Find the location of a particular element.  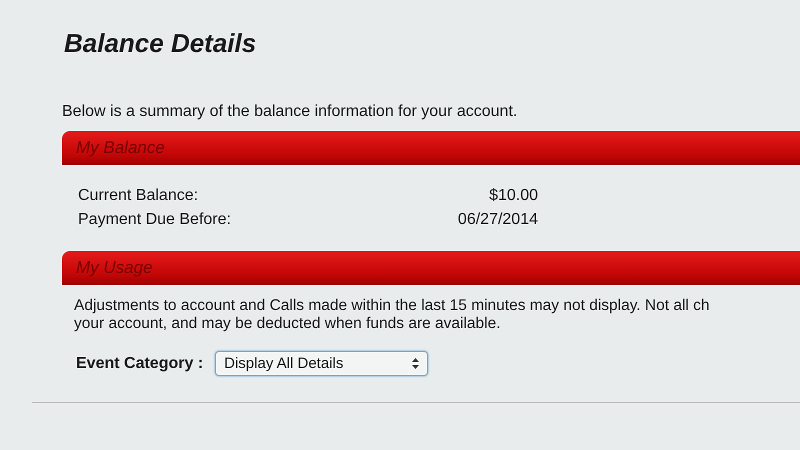

section-header: My Usage is located at coordinates (431, 268).